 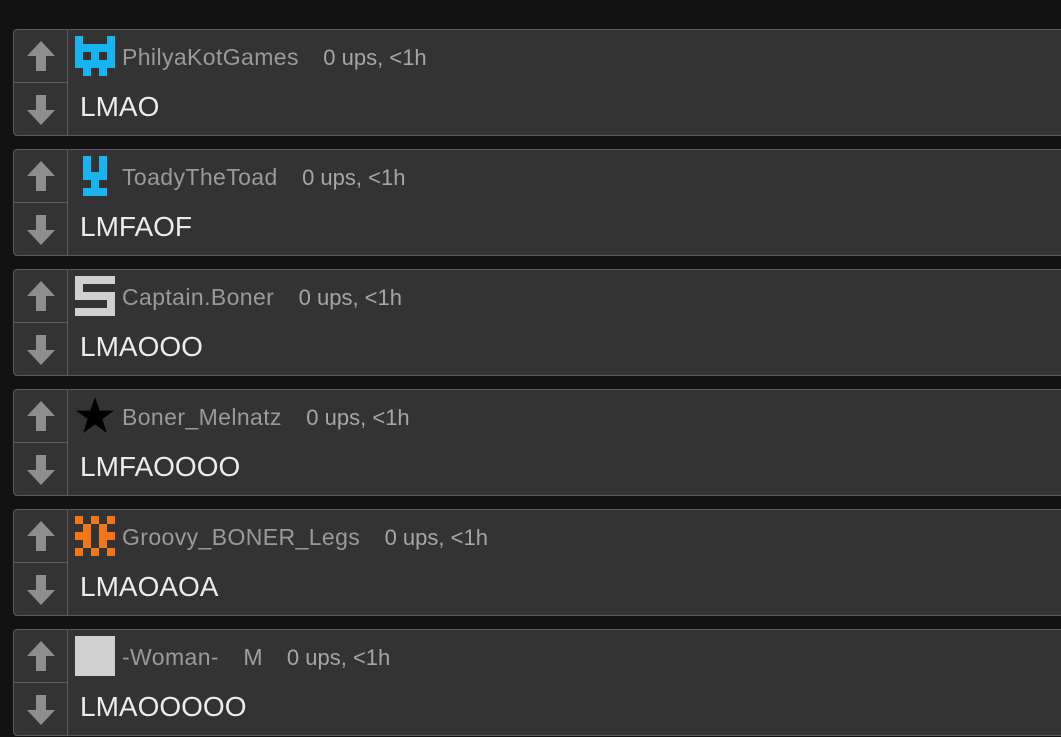 I want to click on comment-item: PhilyaKotGames 0 ups, <1h LMAO, so click(x=537, y=82).